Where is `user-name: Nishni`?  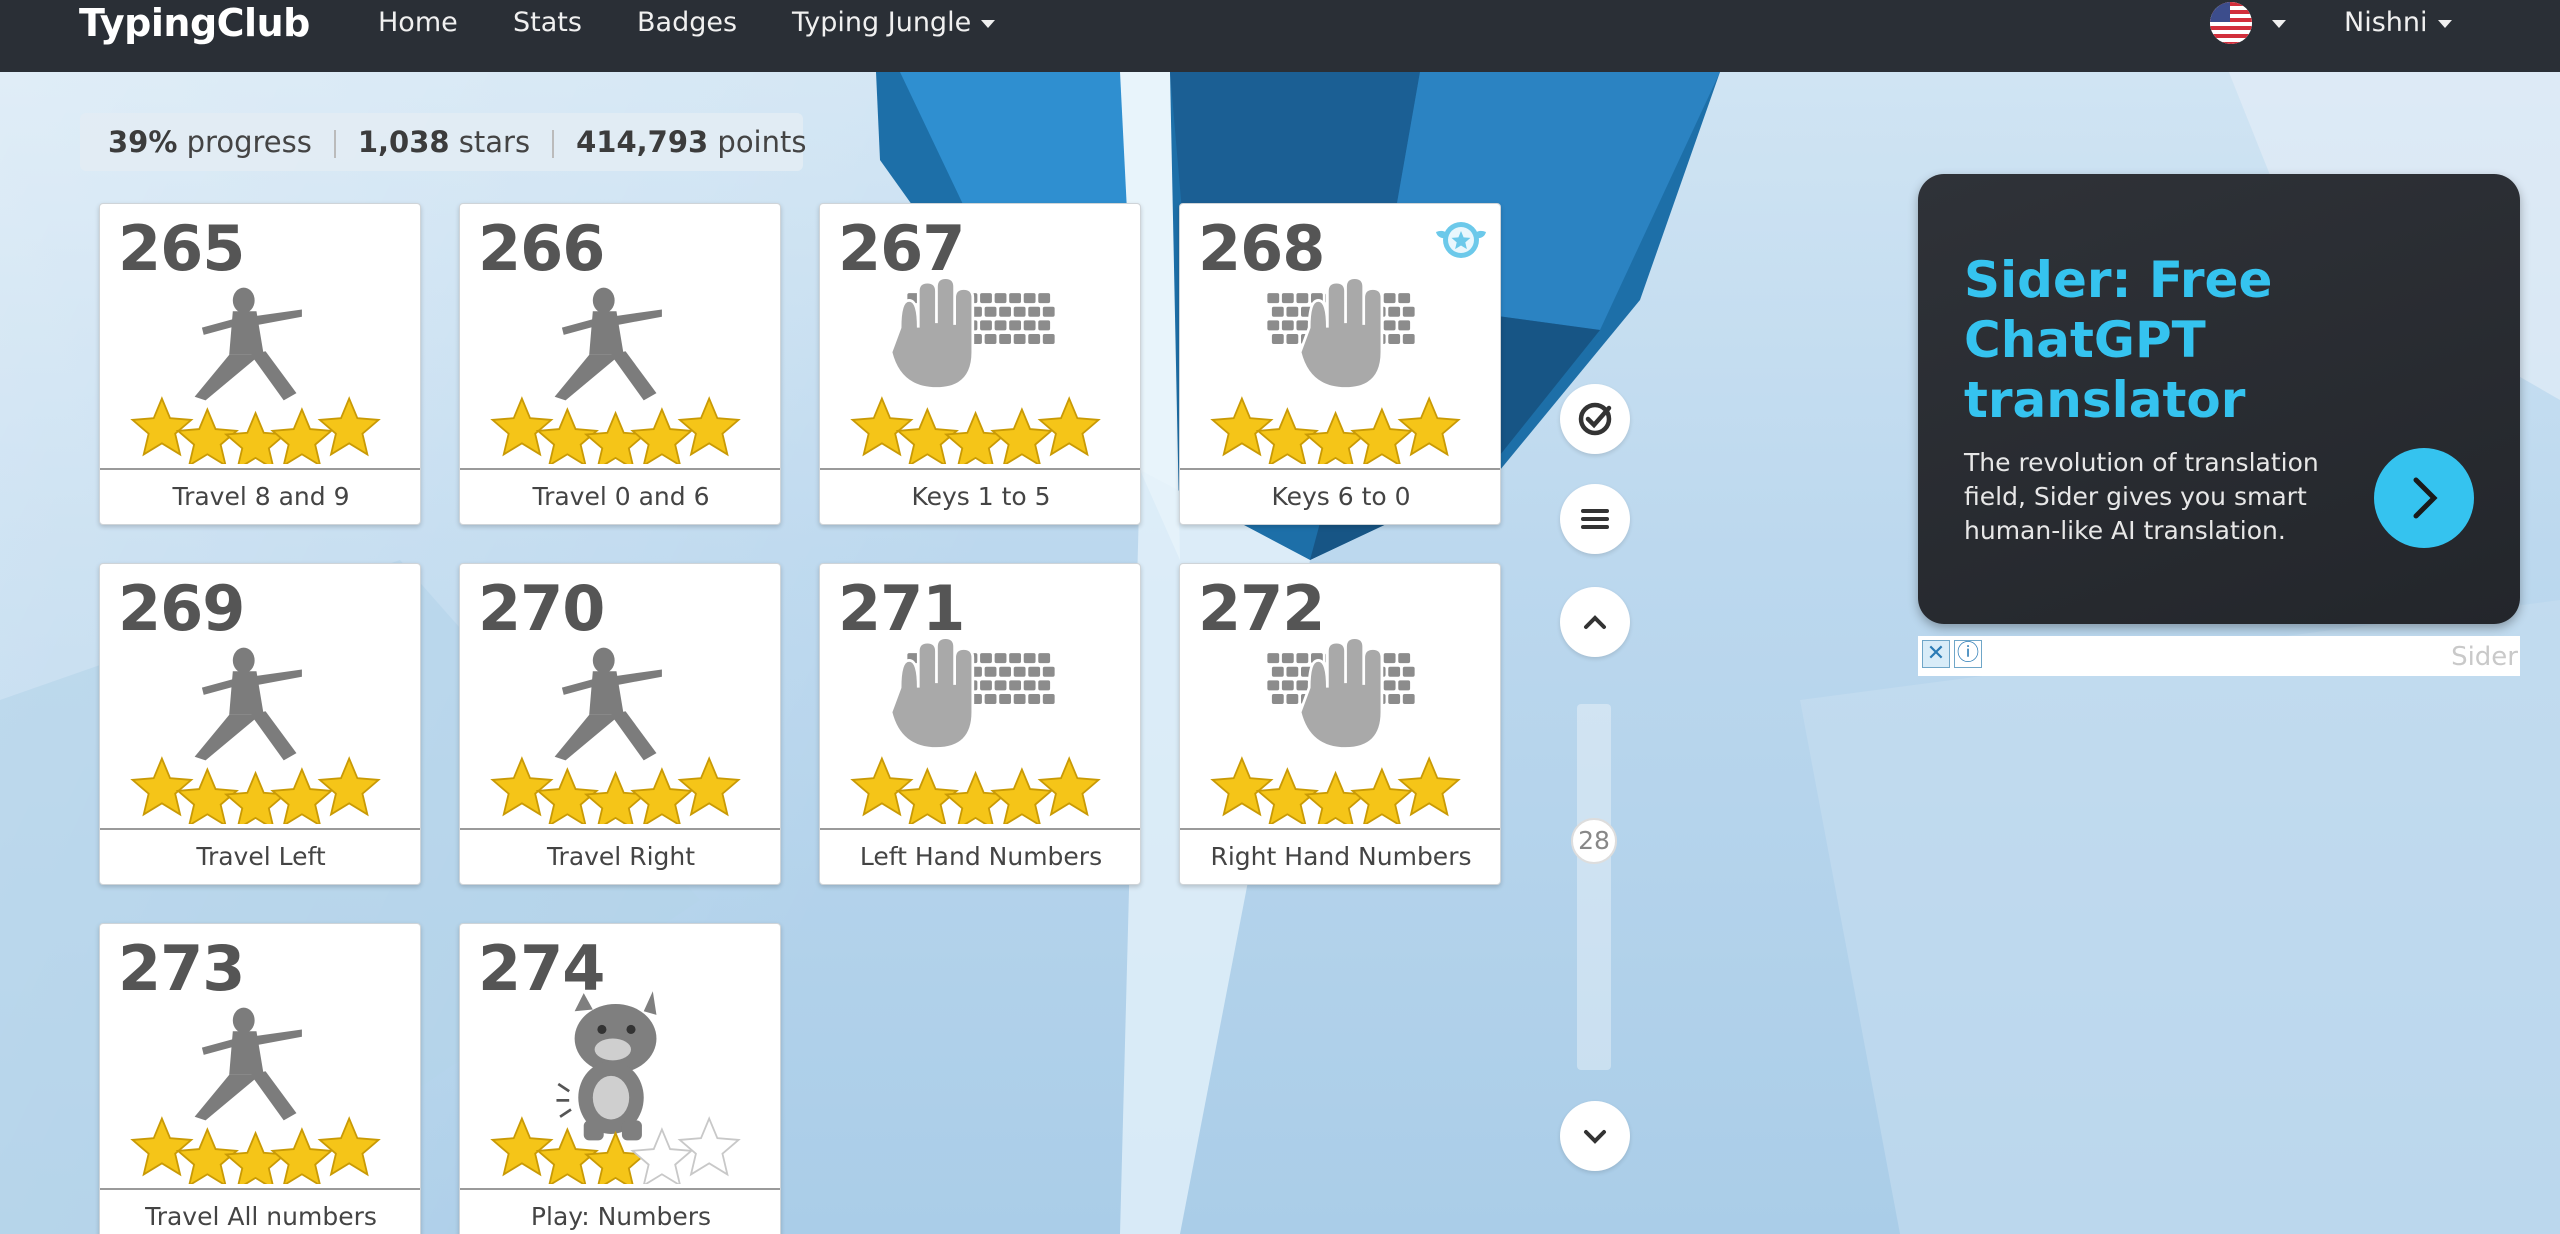
user-name: Nishni is located at coordinates (2386, 22).